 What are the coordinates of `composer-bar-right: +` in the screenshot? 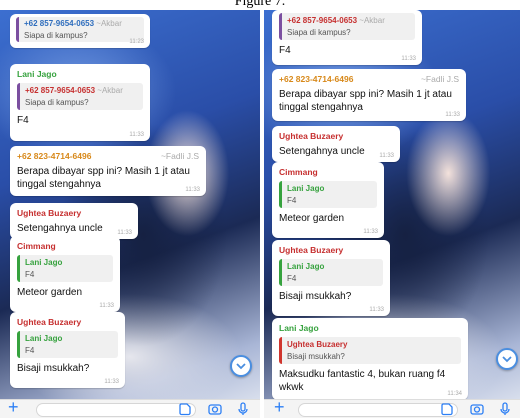 It's located at (392, 407).